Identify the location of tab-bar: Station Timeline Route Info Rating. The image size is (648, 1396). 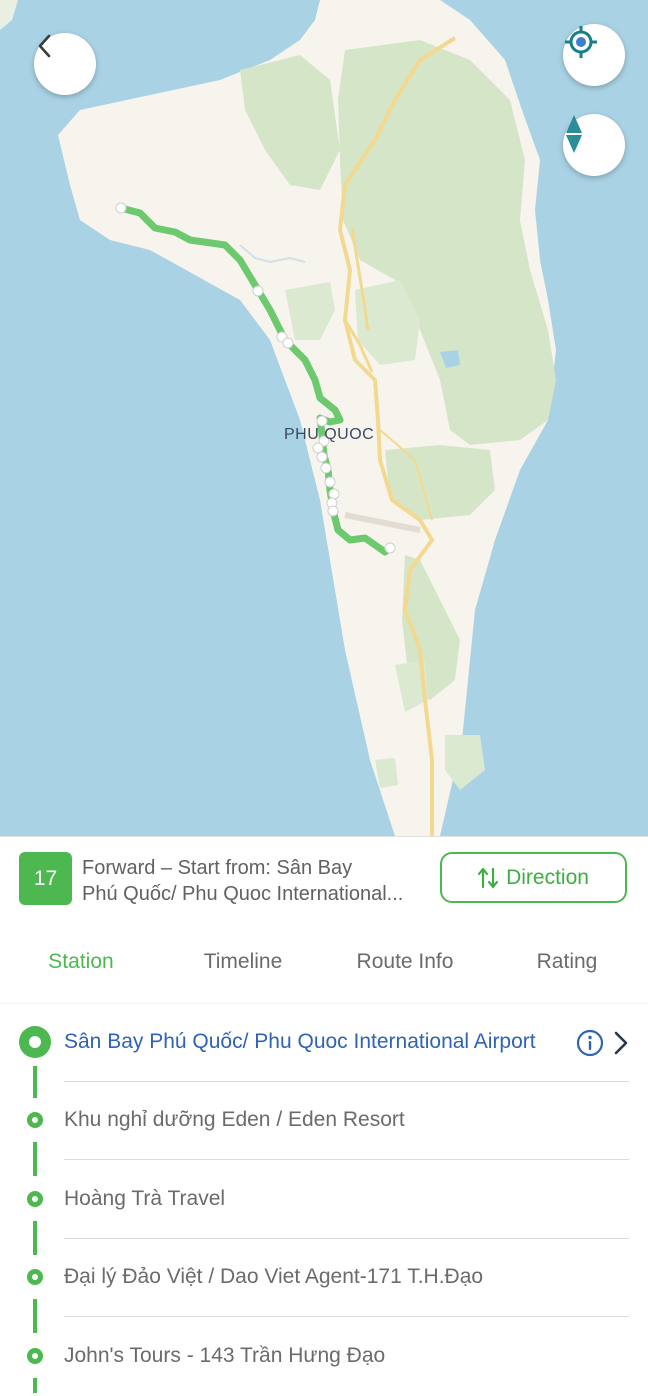
(324, 962).